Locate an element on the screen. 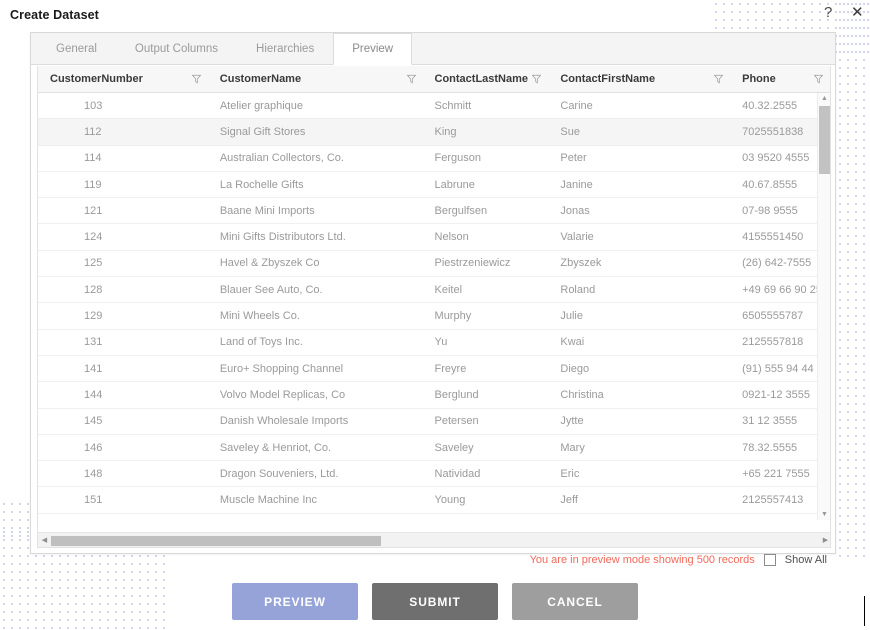 This screenshot has width=870, height=630. tab-general: General is located at coordinates (76, 48).